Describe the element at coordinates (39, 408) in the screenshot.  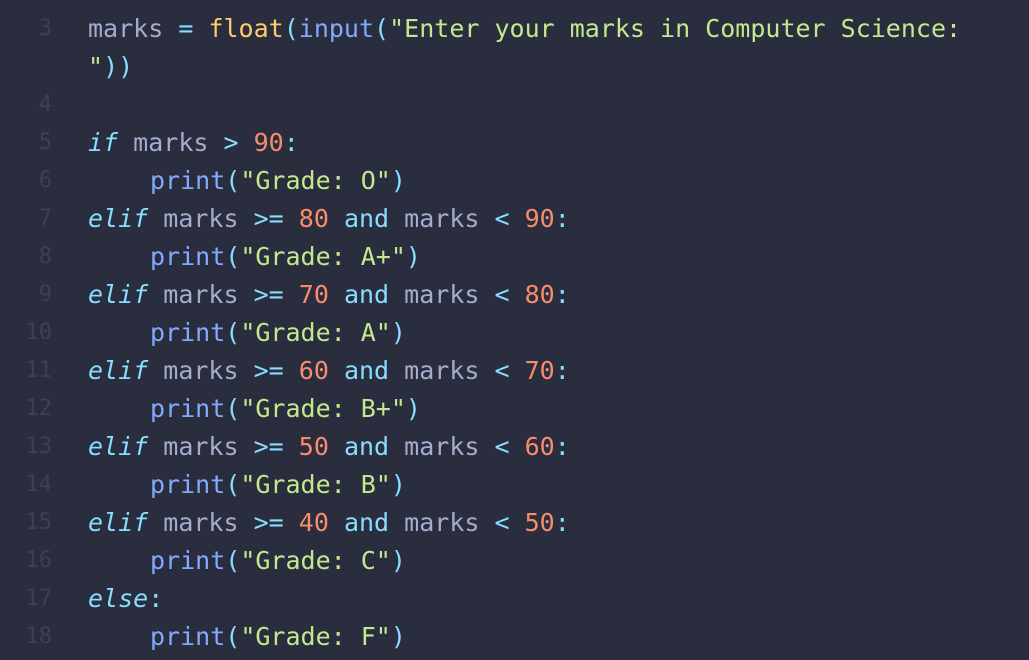
I see `line-number: 12` at that location.